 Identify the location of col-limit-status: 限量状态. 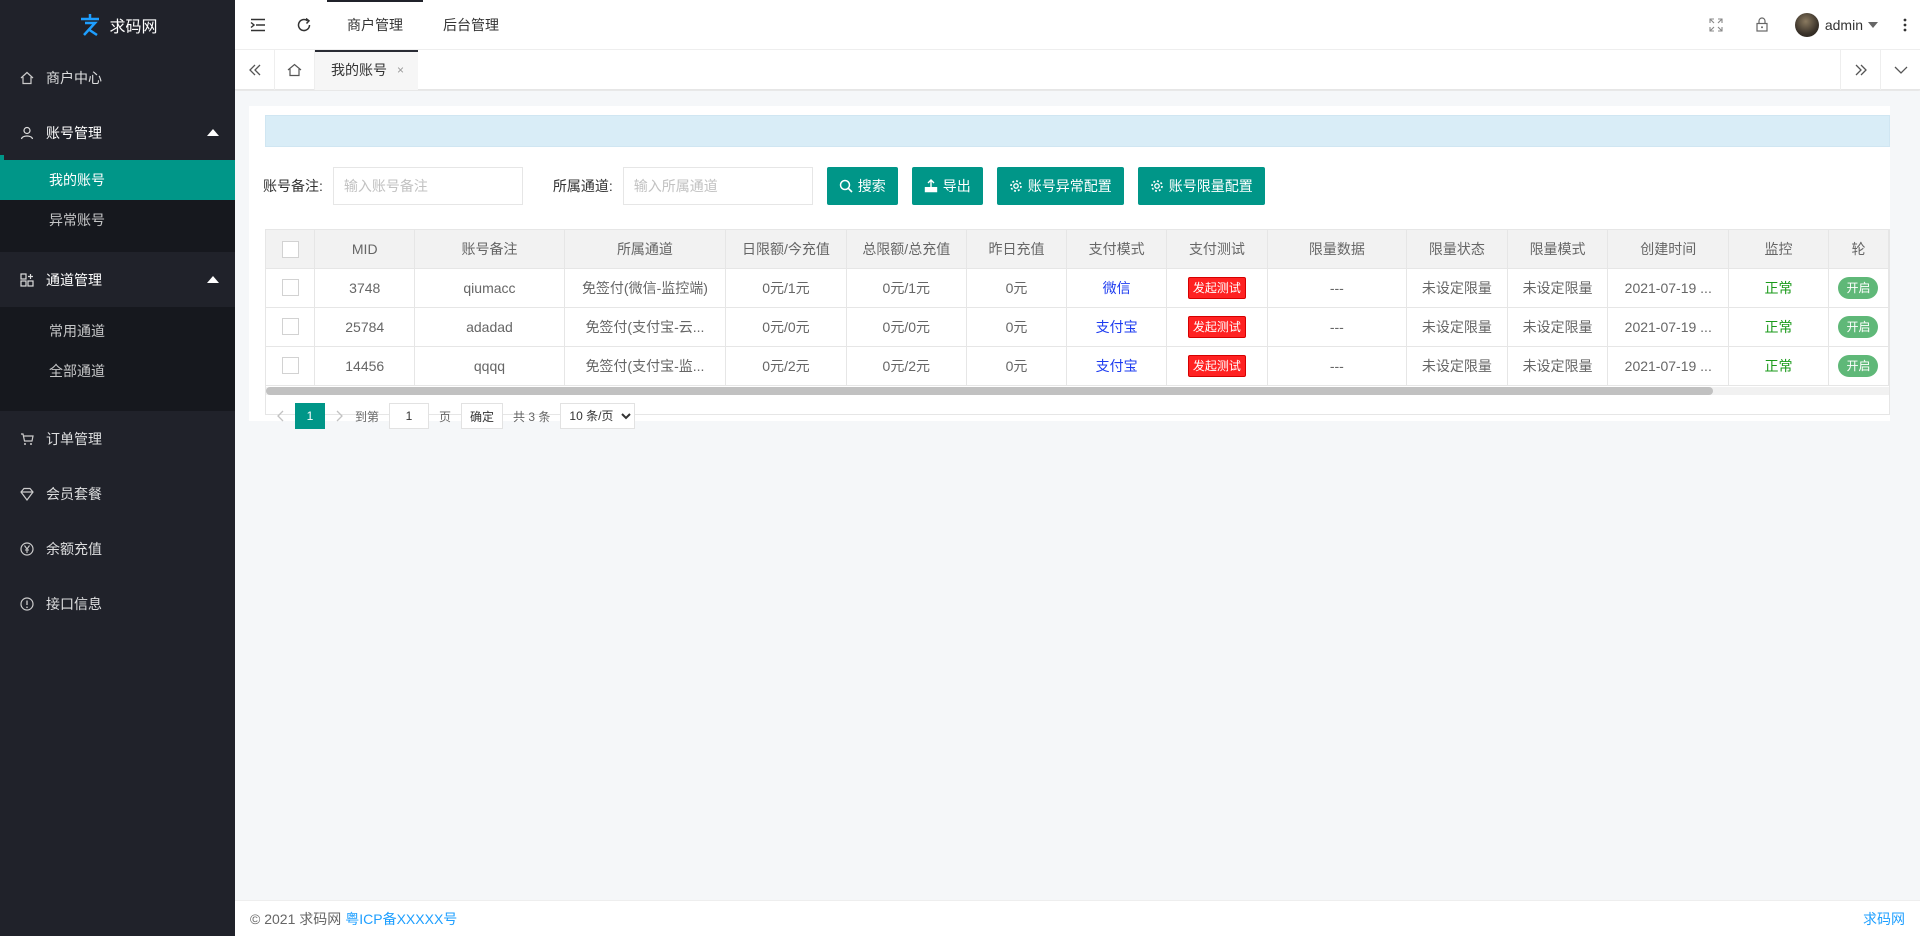
(1457, 249).